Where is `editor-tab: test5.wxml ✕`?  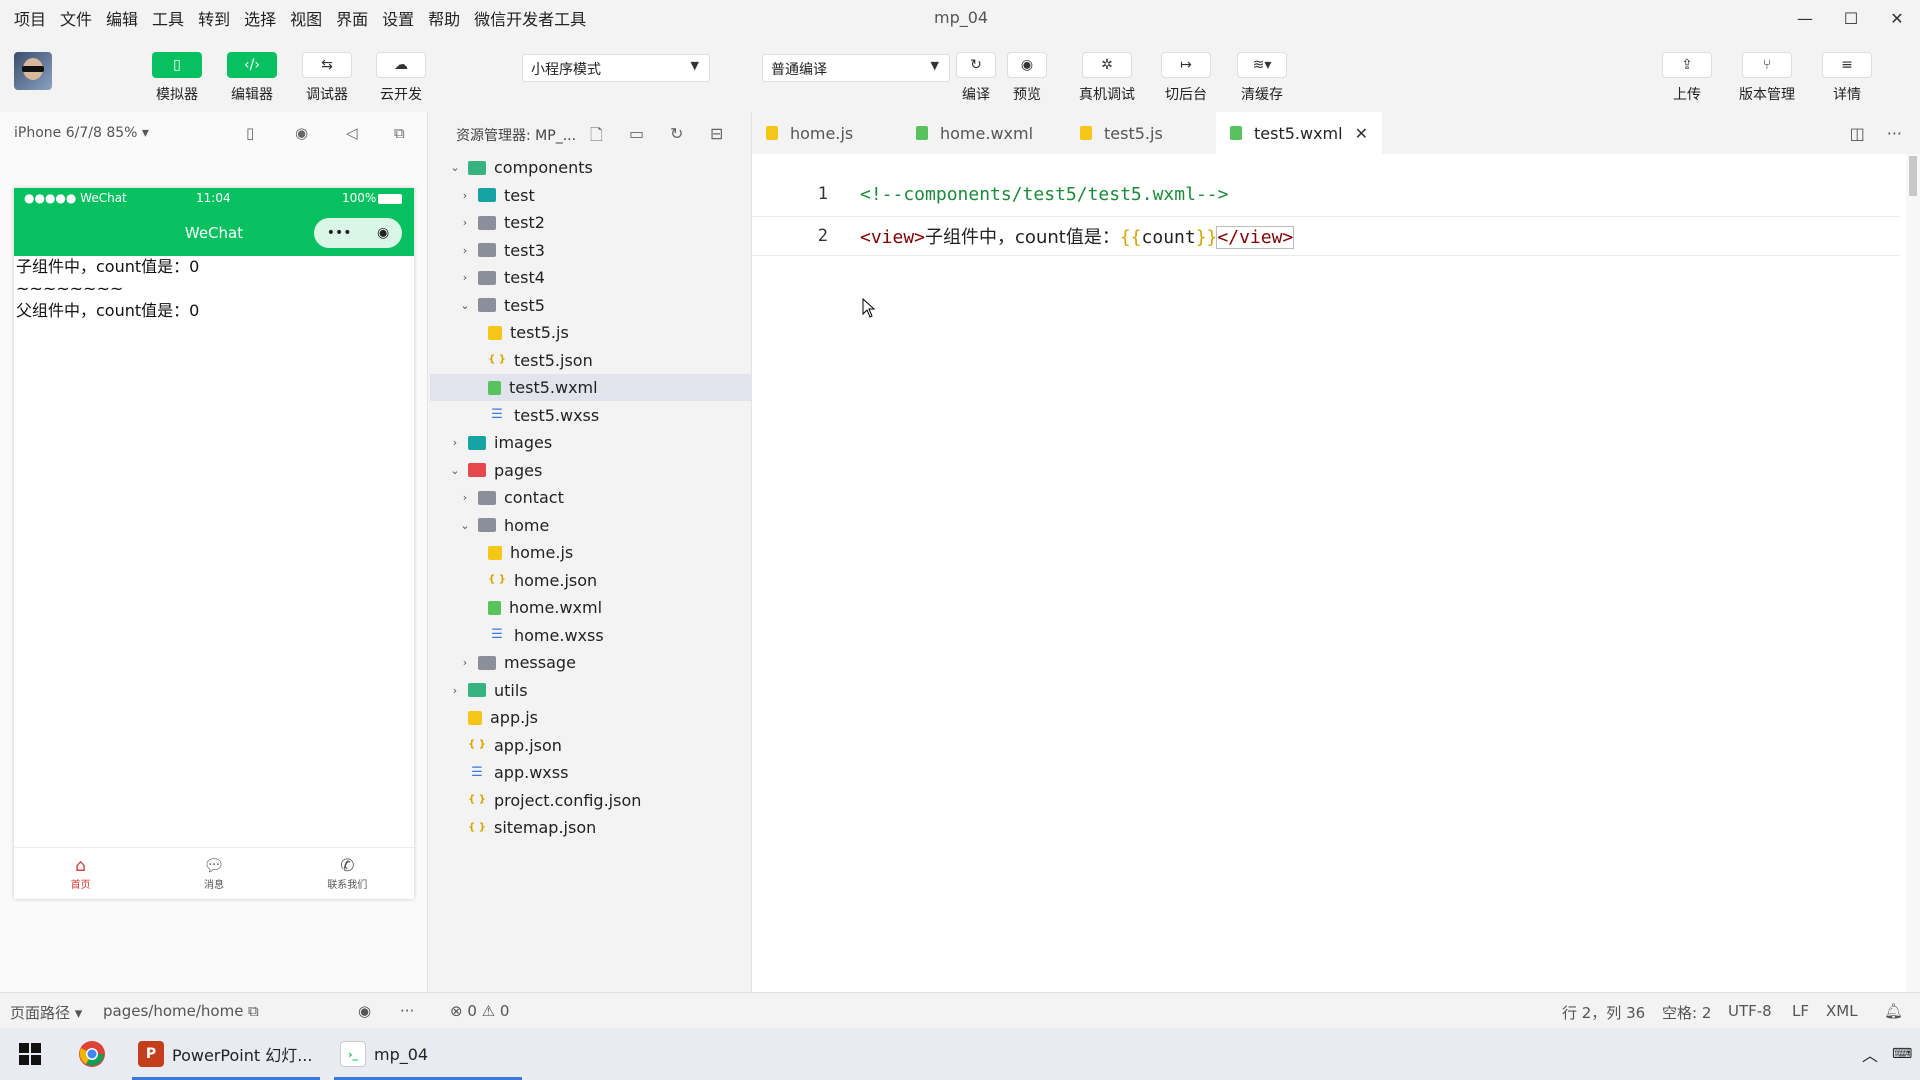
editor-tab: test5.wxml ✕ is located at coordinates (1299, 133).